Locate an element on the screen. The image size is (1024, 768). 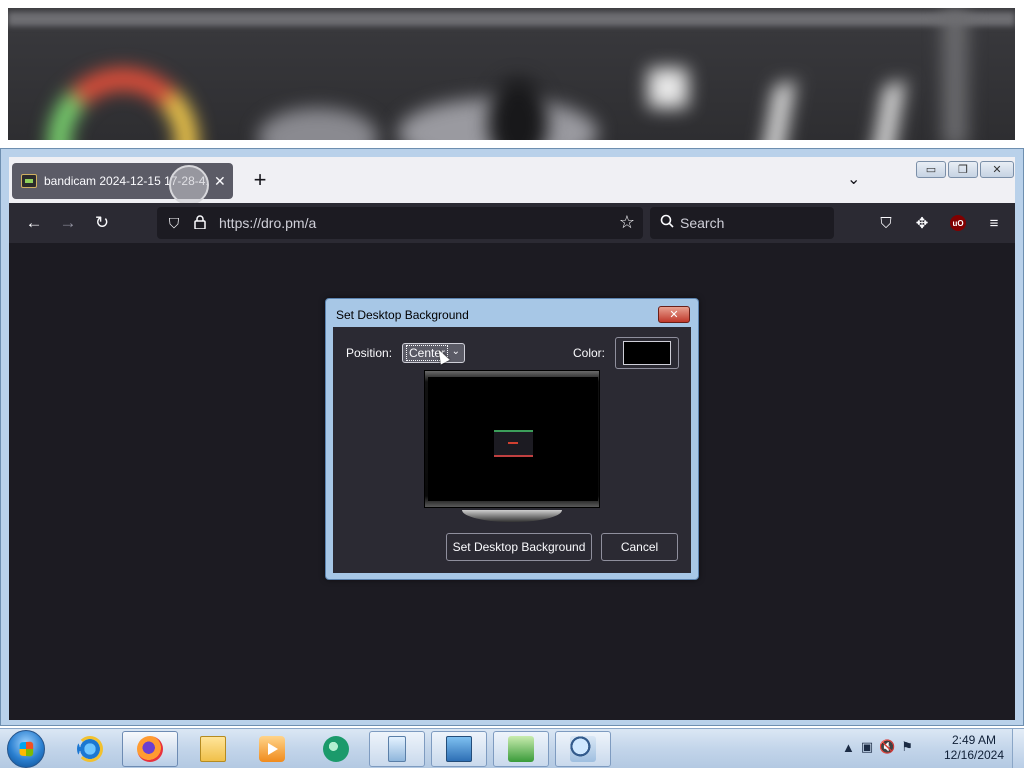
clock-date: 12/16/2024 is located at coordinates (974, 755).